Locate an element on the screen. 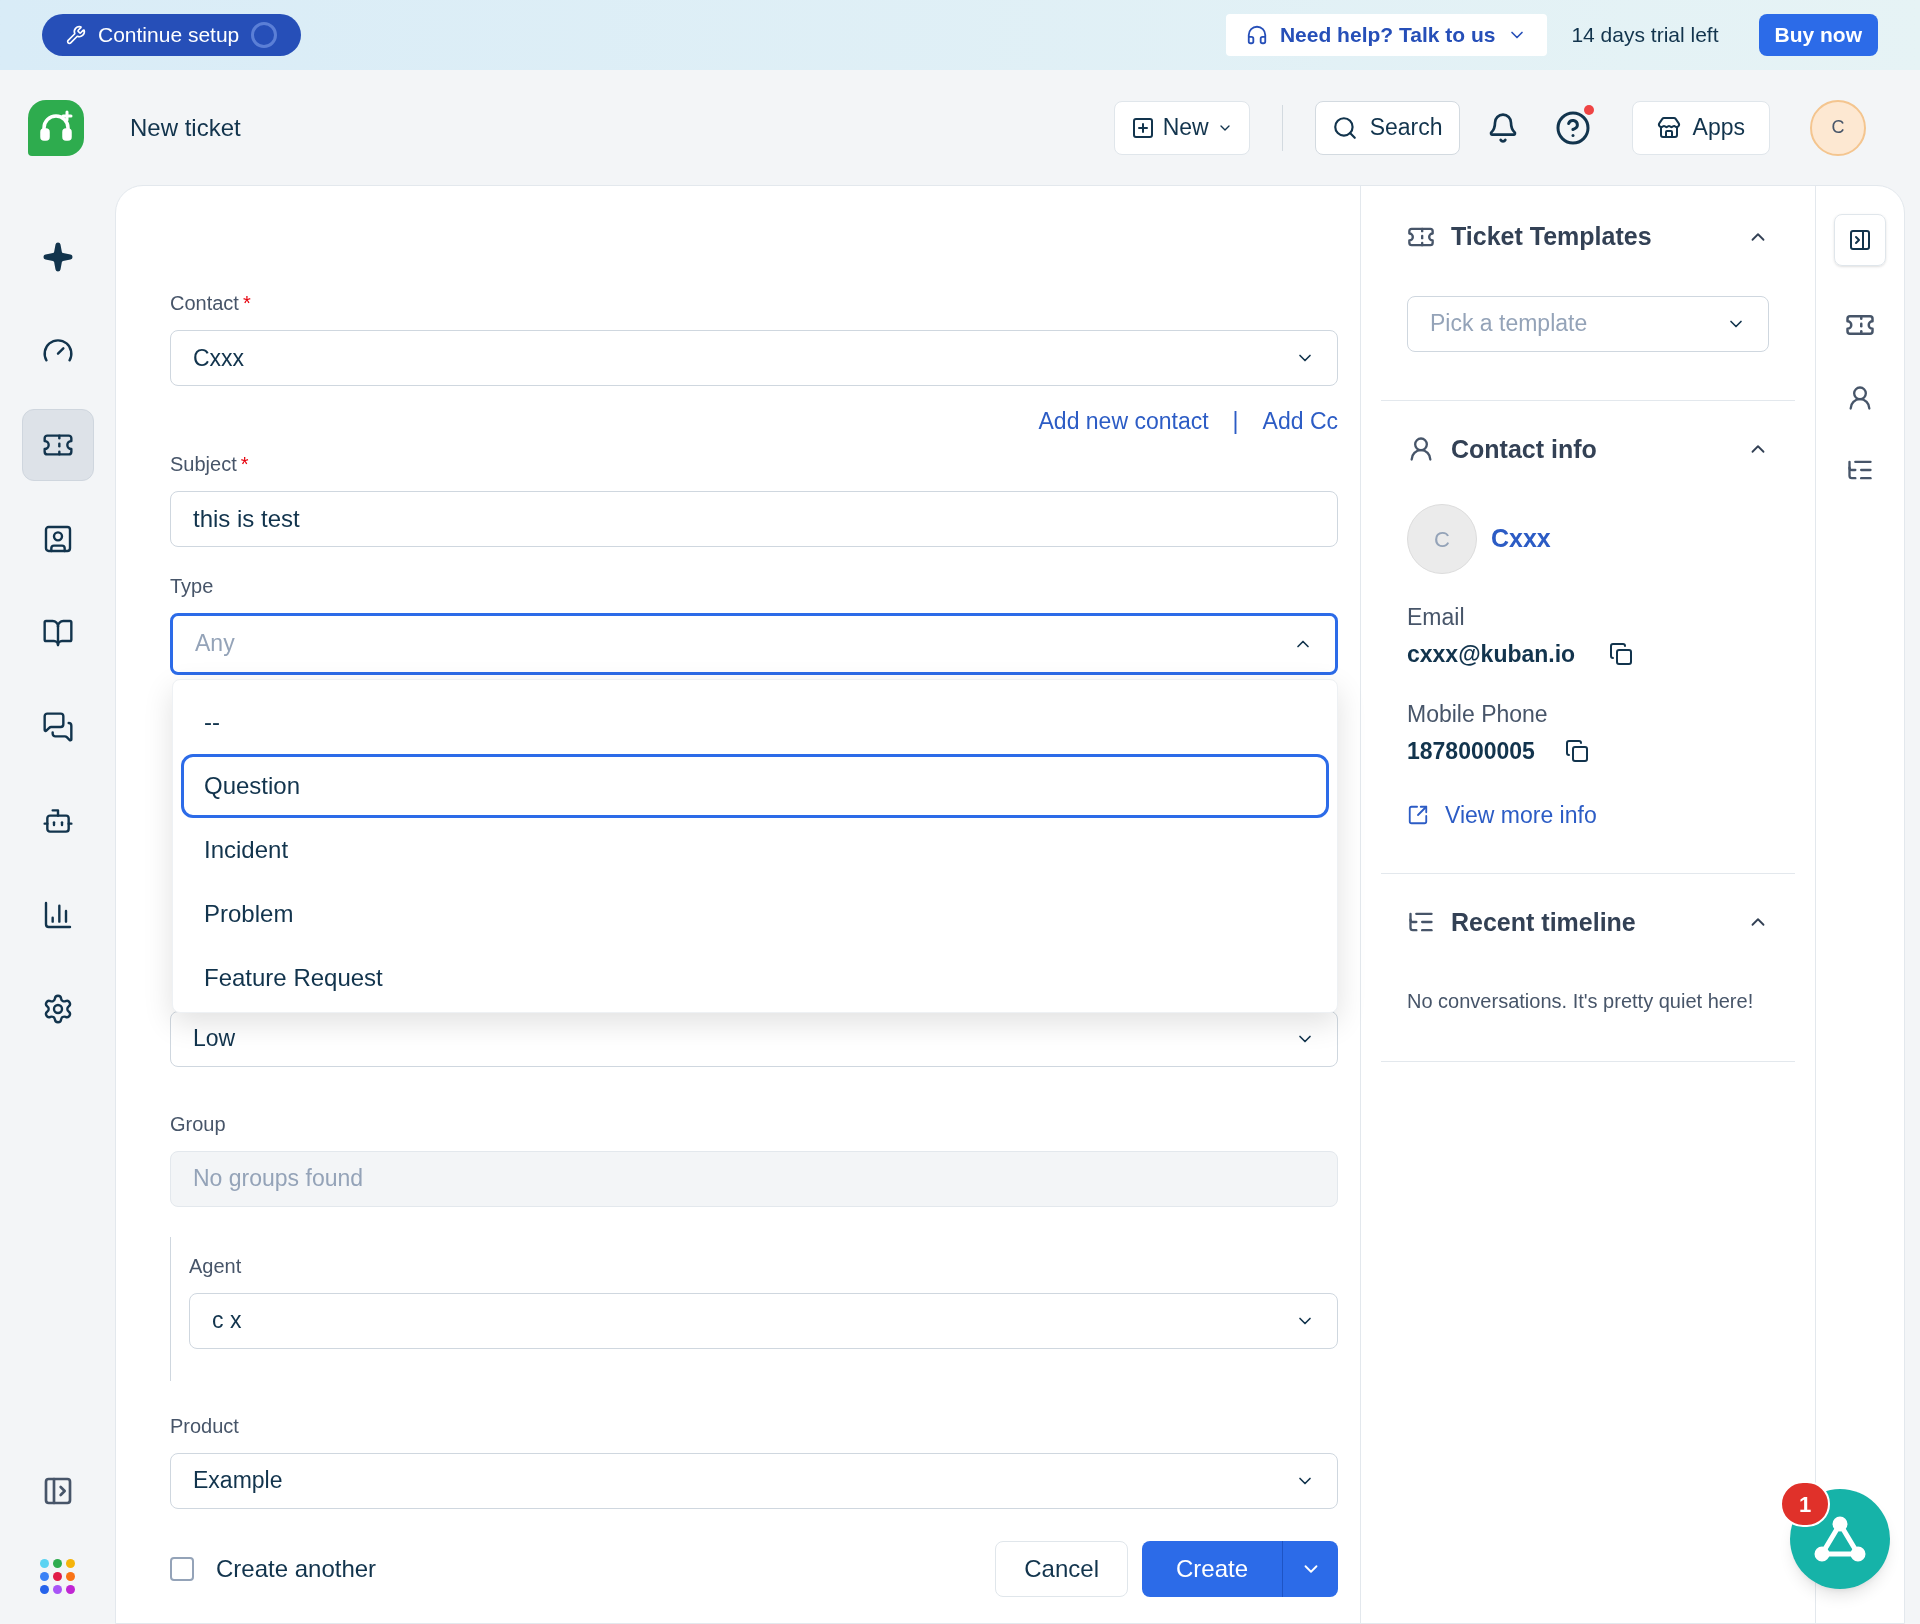 The height and width of the screenshot is (1624, 1920). dropdown-option: Incident is located at coordinates (755, 849).